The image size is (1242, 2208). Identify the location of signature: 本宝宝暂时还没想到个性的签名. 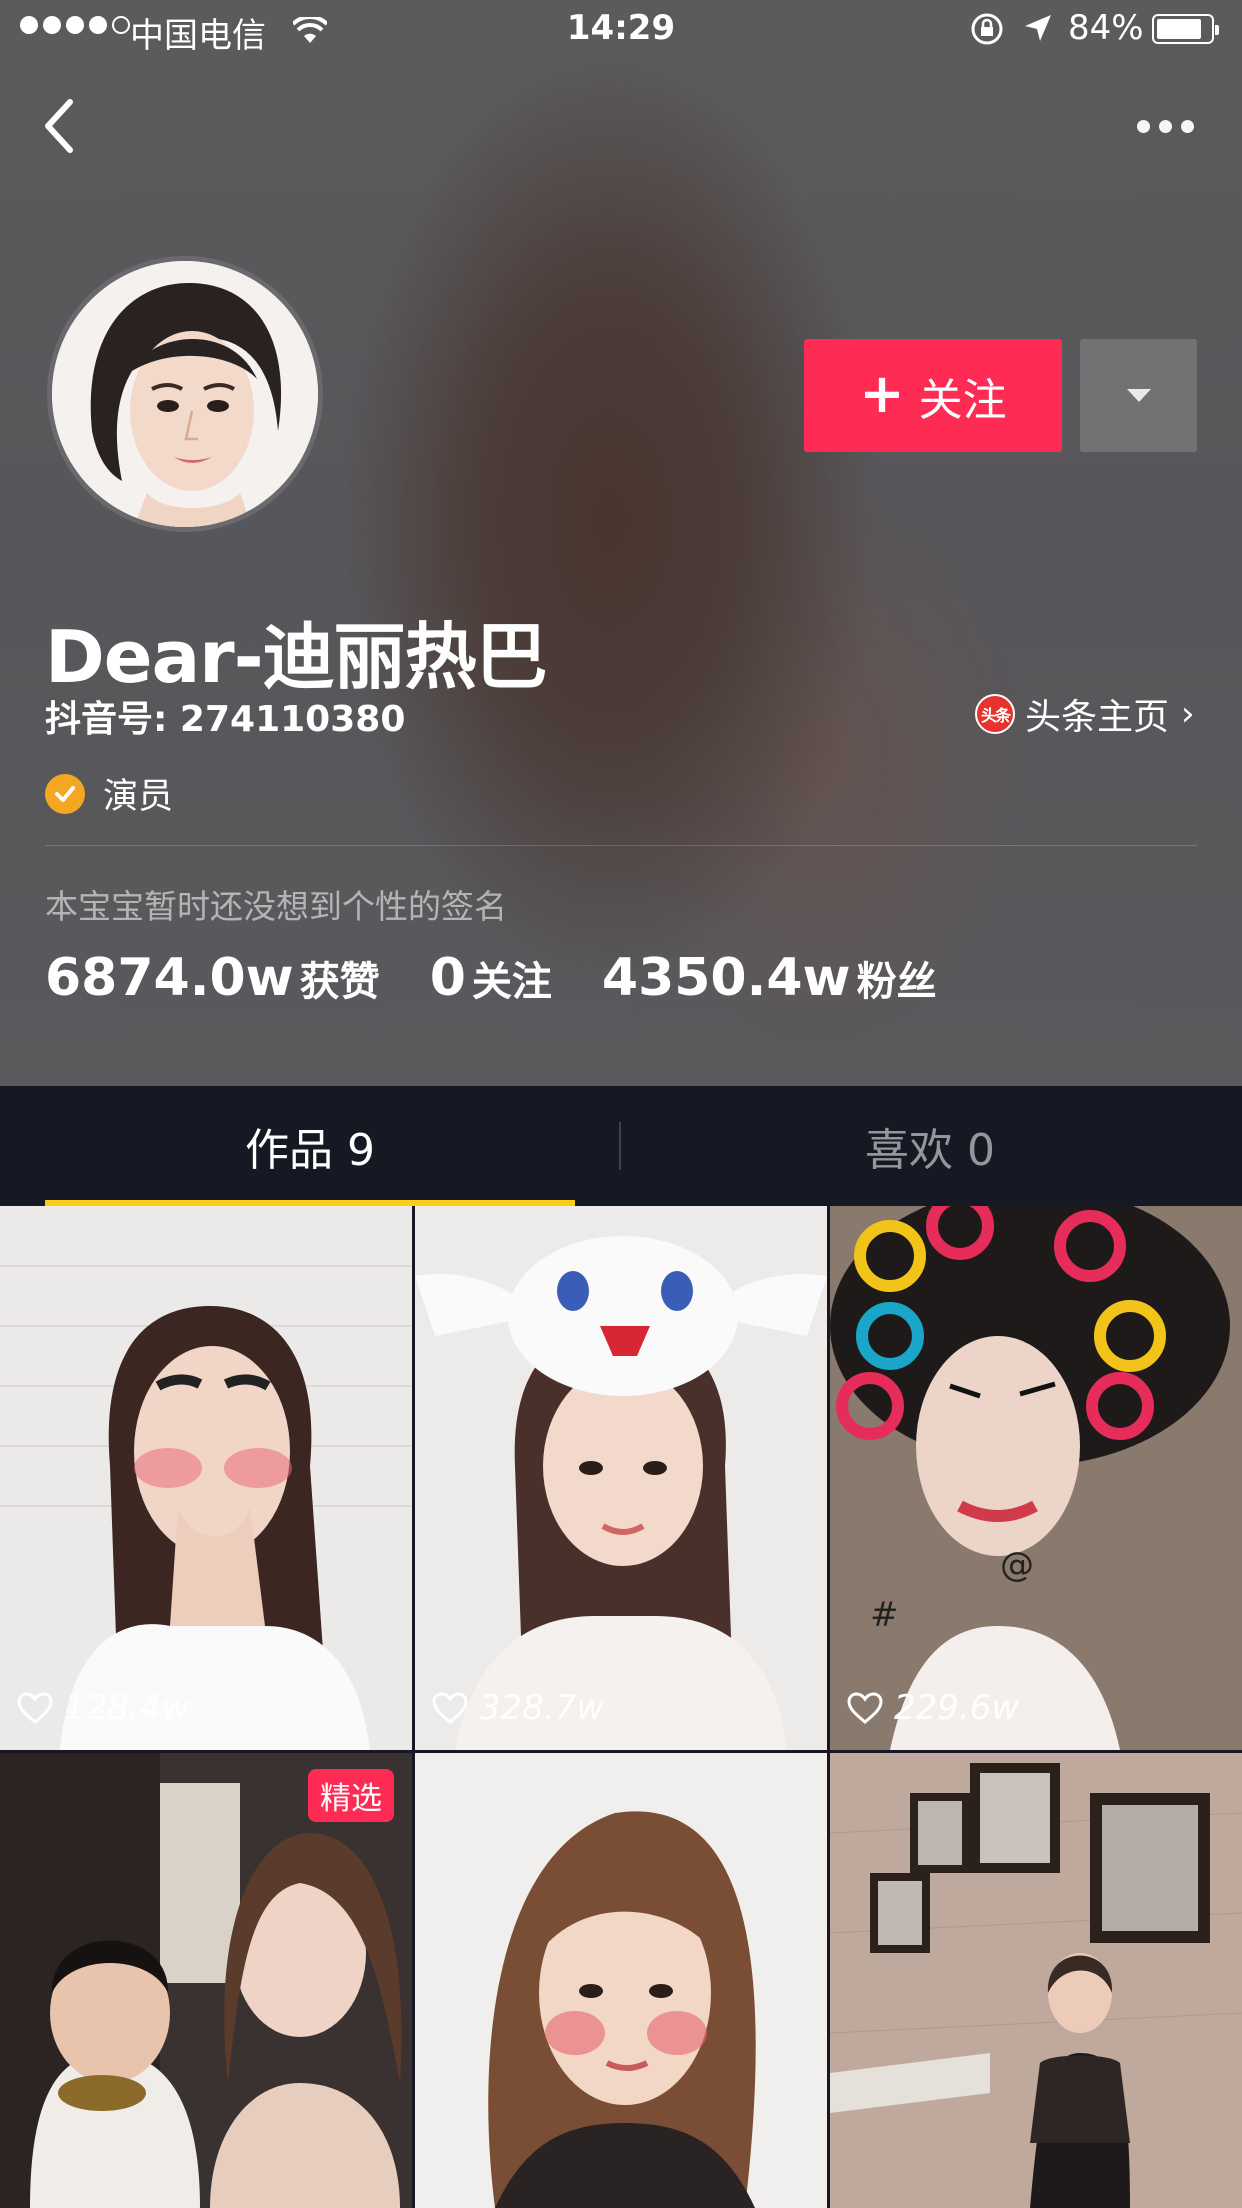
(276, 906).